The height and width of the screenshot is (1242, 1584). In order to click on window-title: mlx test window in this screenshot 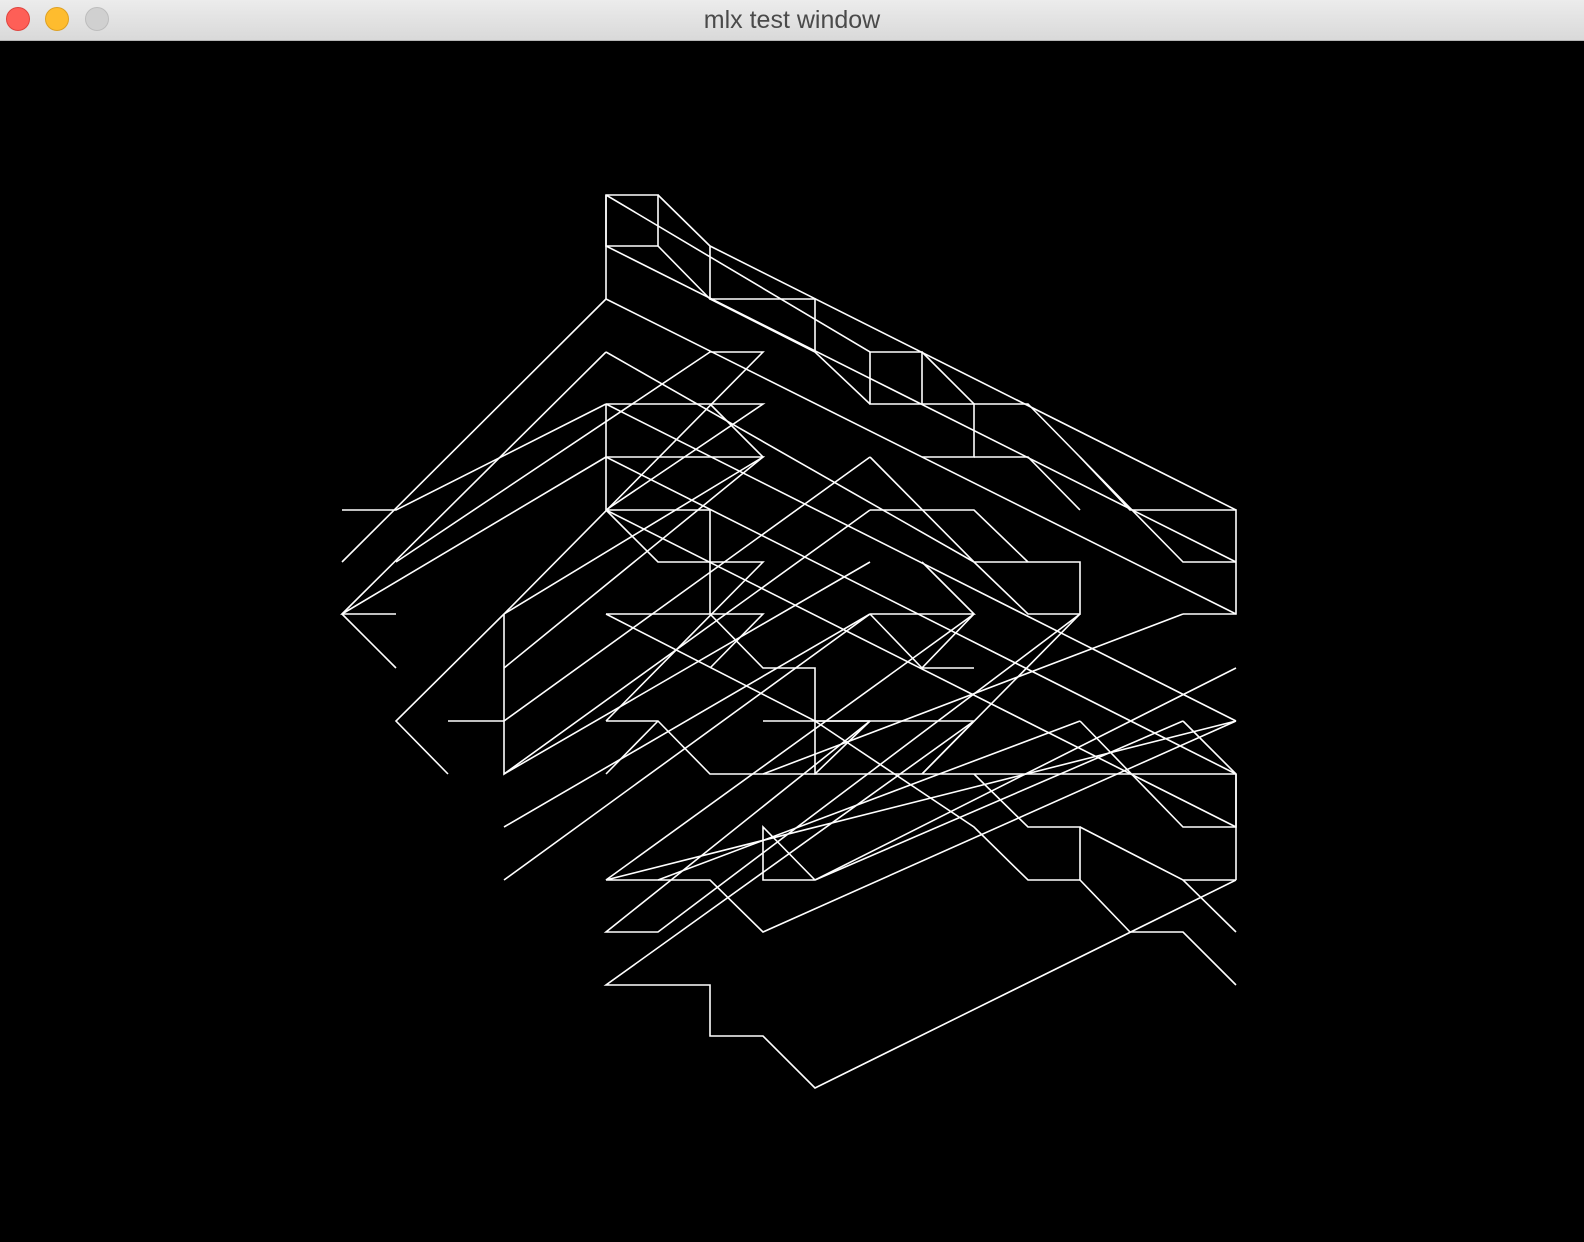, I will do `click(792, 20)`.